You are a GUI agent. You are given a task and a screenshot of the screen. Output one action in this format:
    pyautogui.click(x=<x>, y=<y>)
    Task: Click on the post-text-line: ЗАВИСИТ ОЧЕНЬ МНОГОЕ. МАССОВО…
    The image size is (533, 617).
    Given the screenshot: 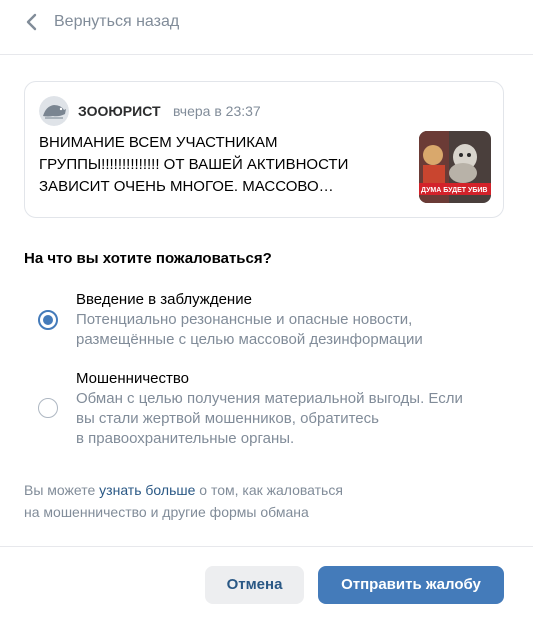 What is the action you would take?
    pyautogui.click(x=186, y=186)
    